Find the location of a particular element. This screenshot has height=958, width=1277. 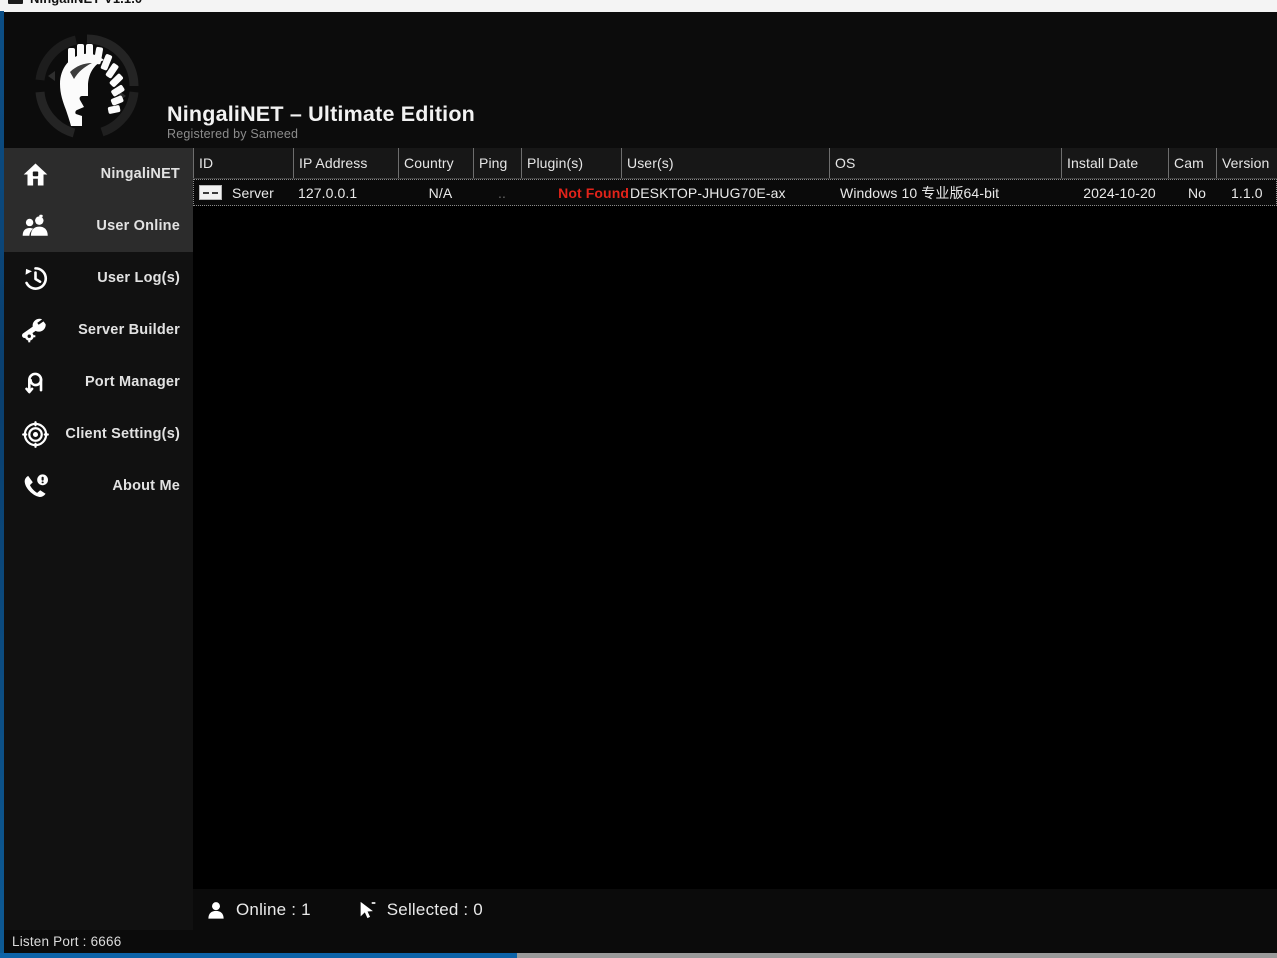

listen-port-status: Listen Port : 6666 is located at coordinates (67, 941).